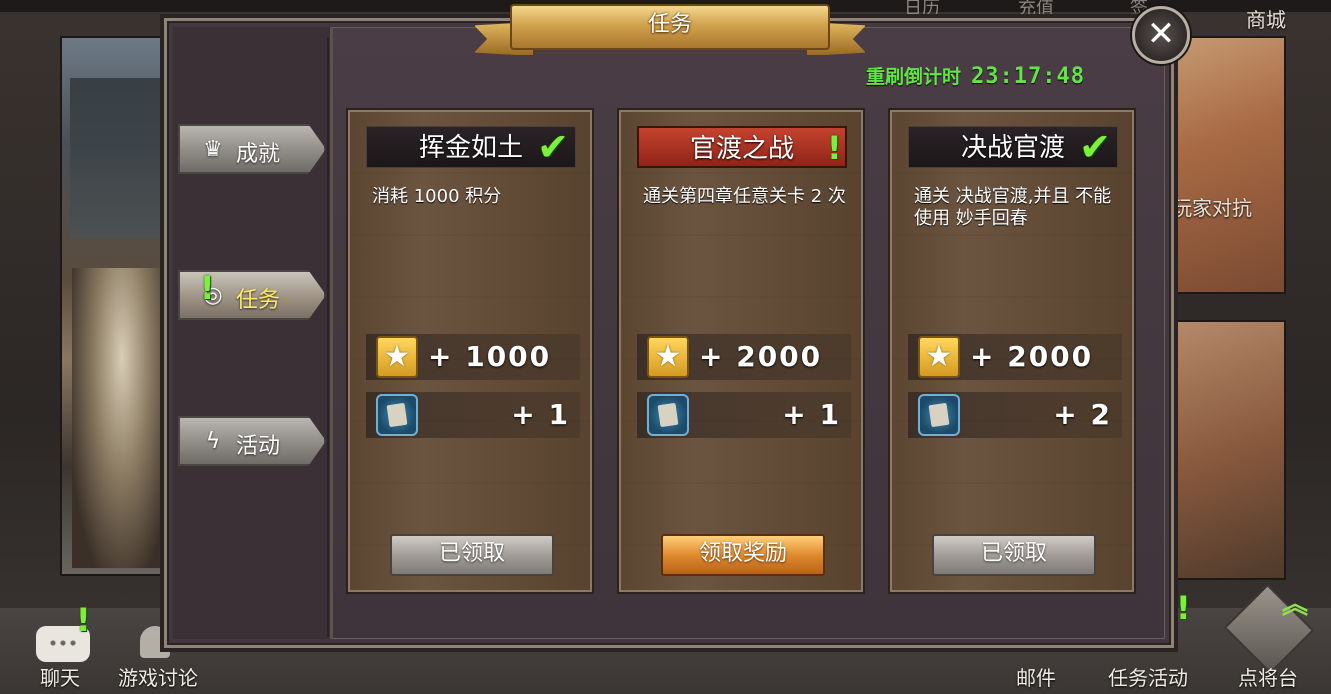 This screenshot has width=1331, height=694. I want to click on title-banner: 任务, so click(670, 35).